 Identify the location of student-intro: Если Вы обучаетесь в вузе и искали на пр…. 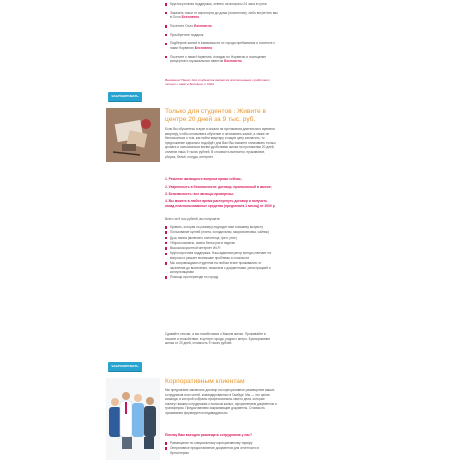
(220, 143).